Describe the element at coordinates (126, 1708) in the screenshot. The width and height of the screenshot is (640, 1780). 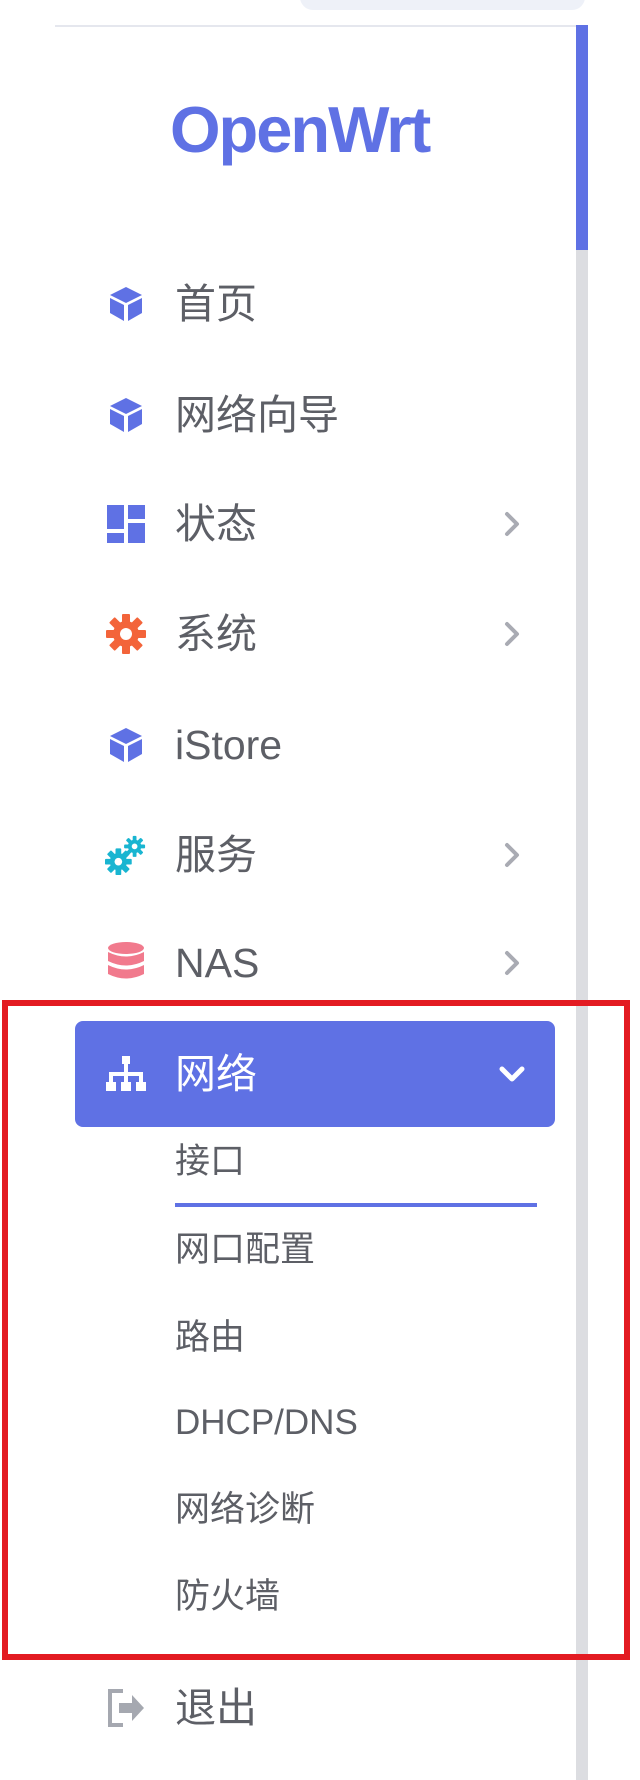
I see `logout-icon` at that location.